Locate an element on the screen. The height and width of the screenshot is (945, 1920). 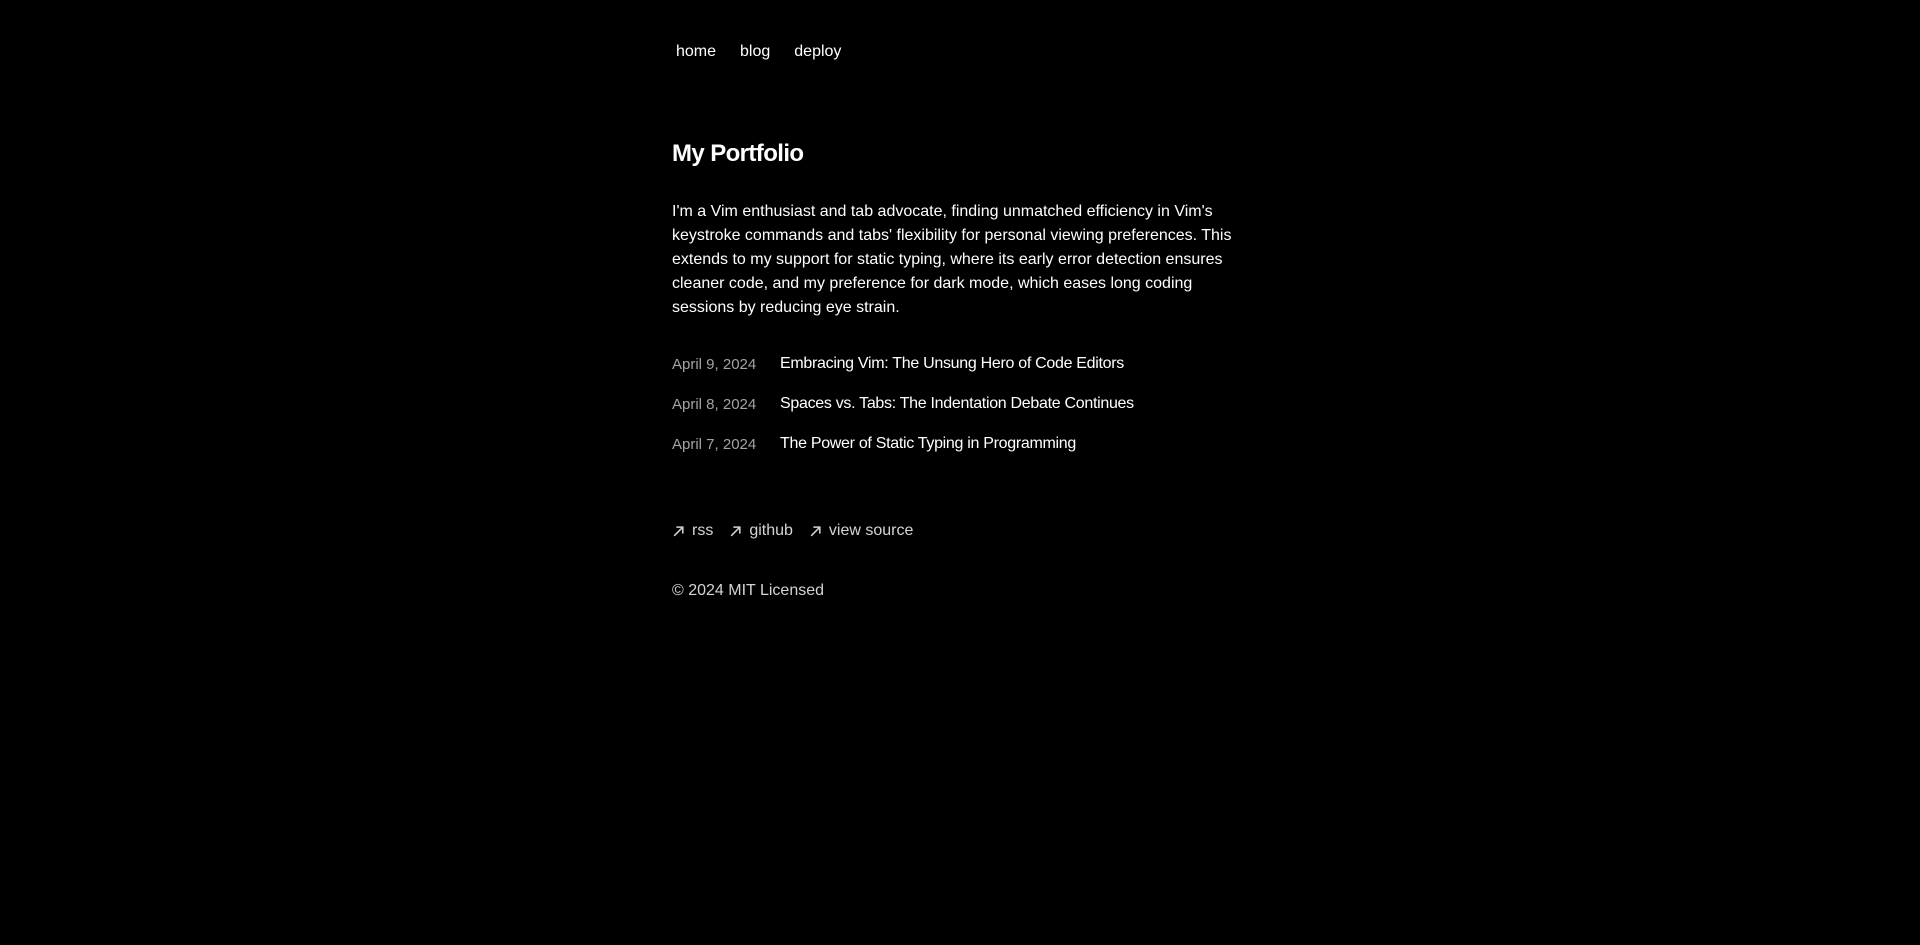
rss-link: rss is located at coordinates (692, 531).